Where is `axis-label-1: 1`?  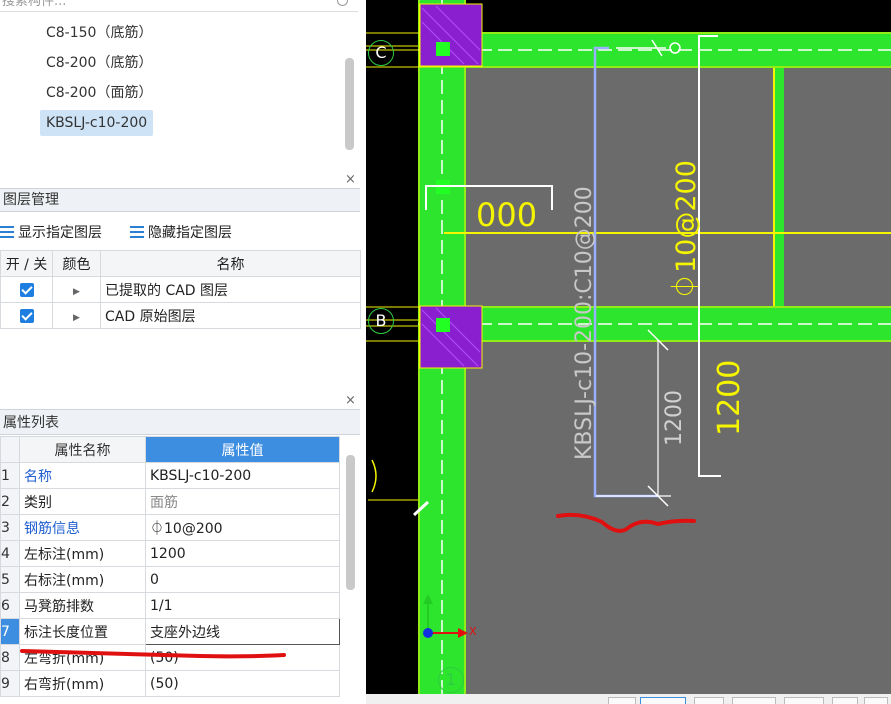
axis-label-1: 1 is located at coordinates (451, 680).